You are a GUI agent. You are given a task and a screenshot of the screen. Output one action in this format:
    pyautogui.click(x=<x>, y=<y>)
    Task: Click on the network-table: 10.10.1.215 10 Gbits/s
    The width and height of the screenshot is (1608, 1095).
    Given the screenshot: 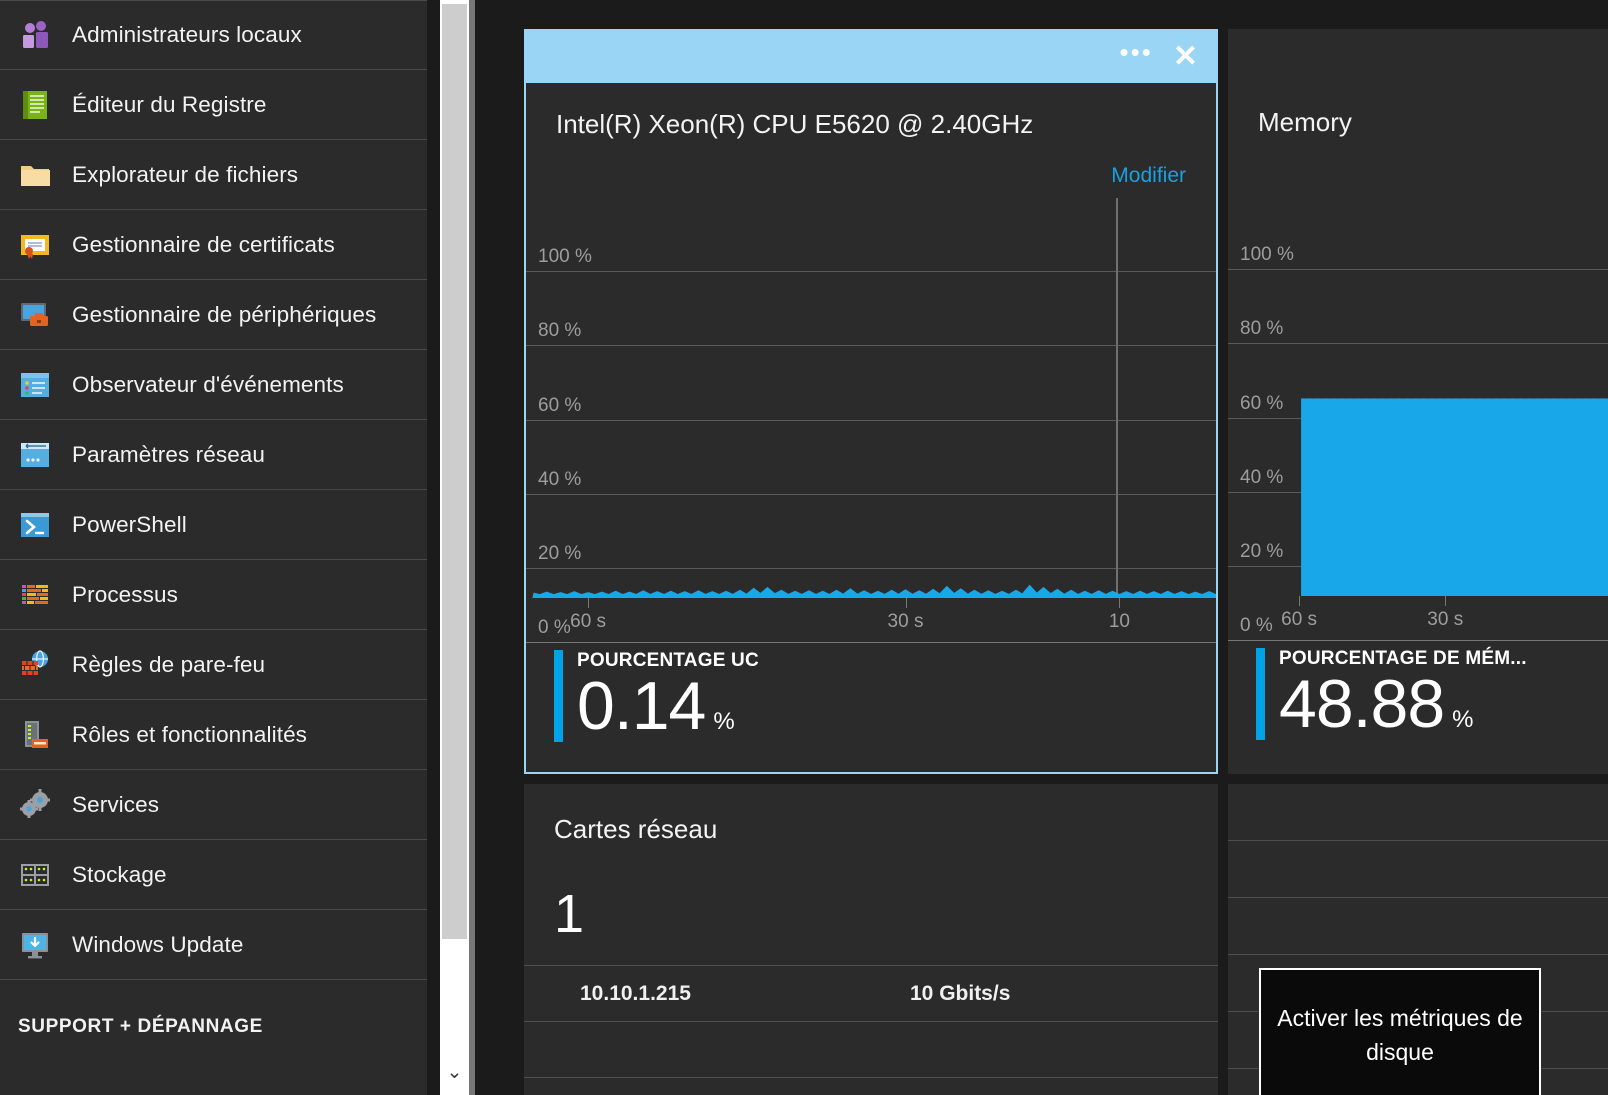 What is the action you would take?
    pyautogui.click(x=871, y=1021)
    